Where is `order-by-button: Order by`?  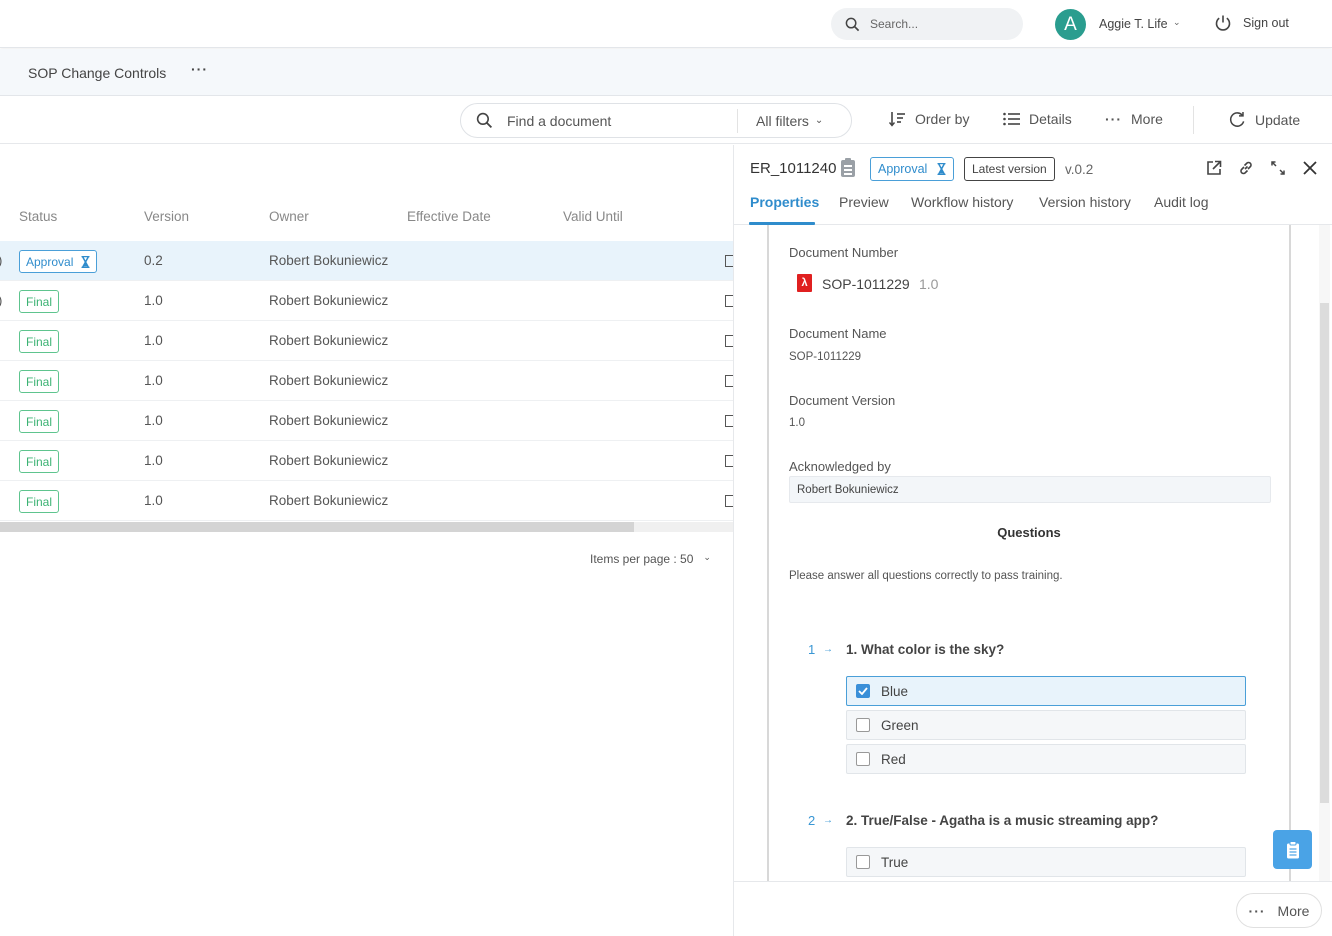
order-by-button: Order by is located at coordinates (929, 119).